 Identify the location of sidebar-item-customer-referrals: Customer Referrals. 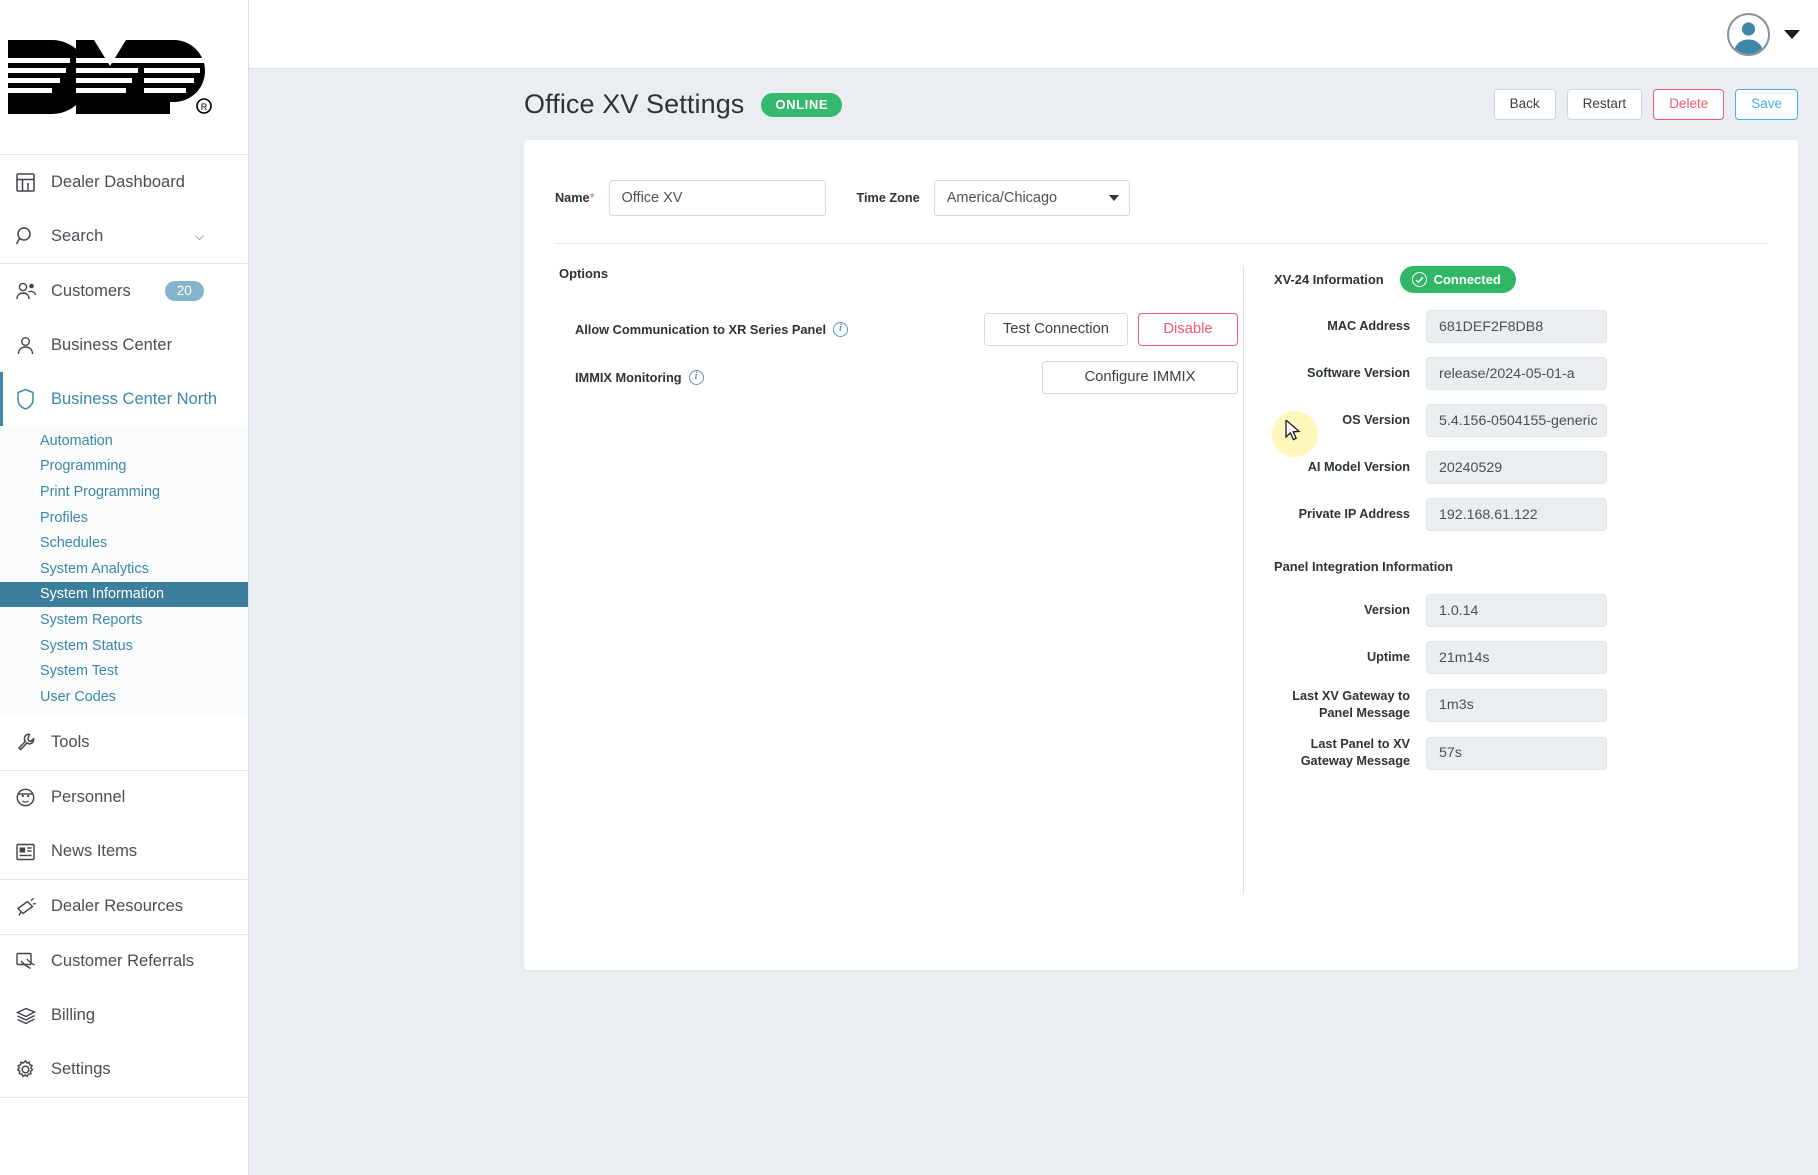
(124, 962).